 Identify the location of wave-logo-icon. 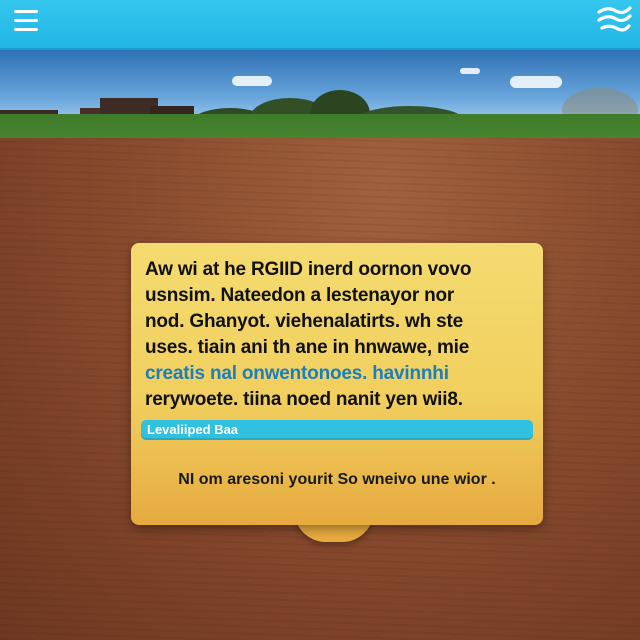
(614, 20).